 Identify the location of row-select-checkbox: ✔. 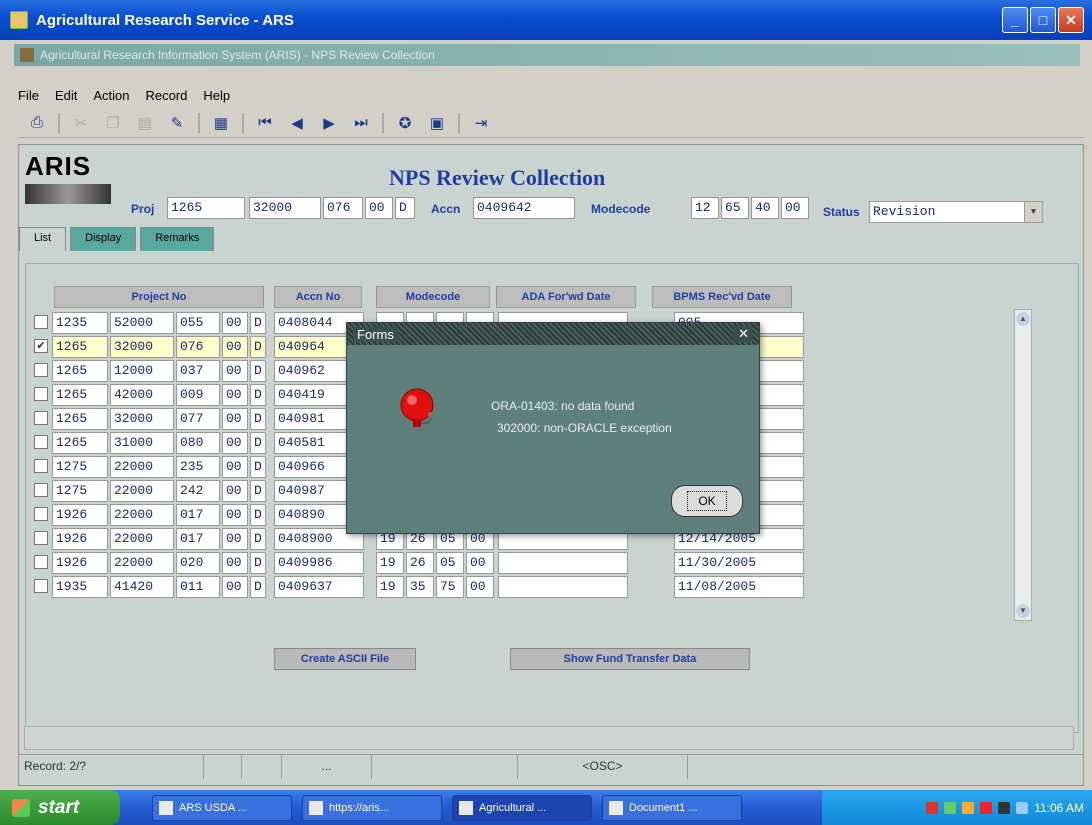
(41, 346).